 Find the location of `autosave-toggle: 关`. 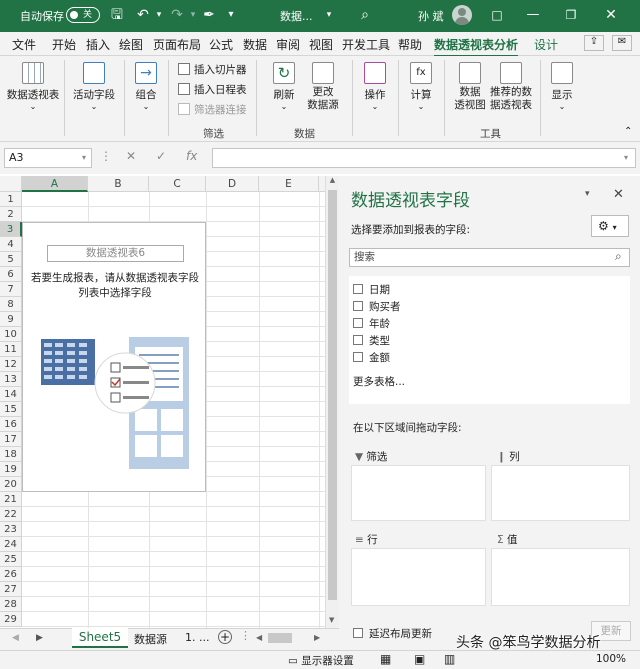

autosave-toggle: 关 is located at coordinates (83, 15).